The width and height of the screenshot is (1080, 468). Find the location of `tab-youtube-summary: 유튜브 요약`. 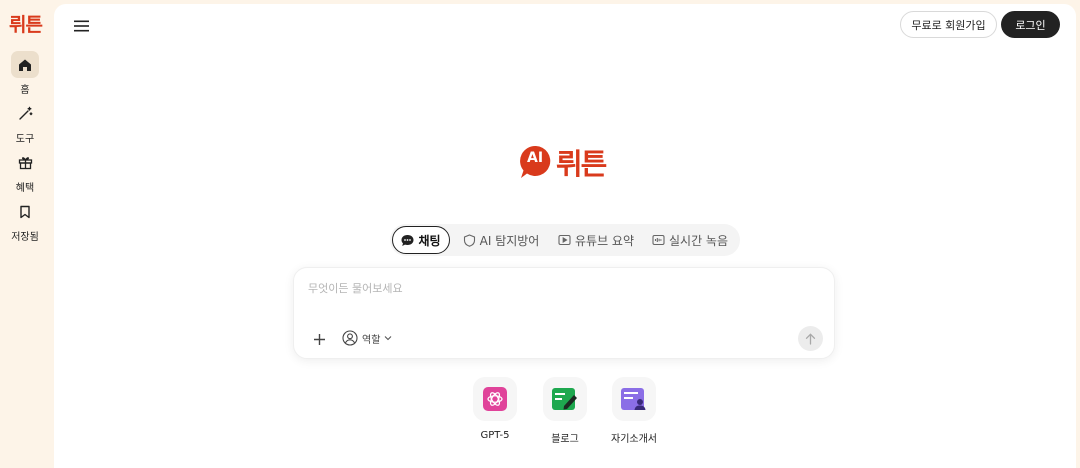

tab-youtube-summary: 유튜브 요약 is located at coordinates (596, 240).